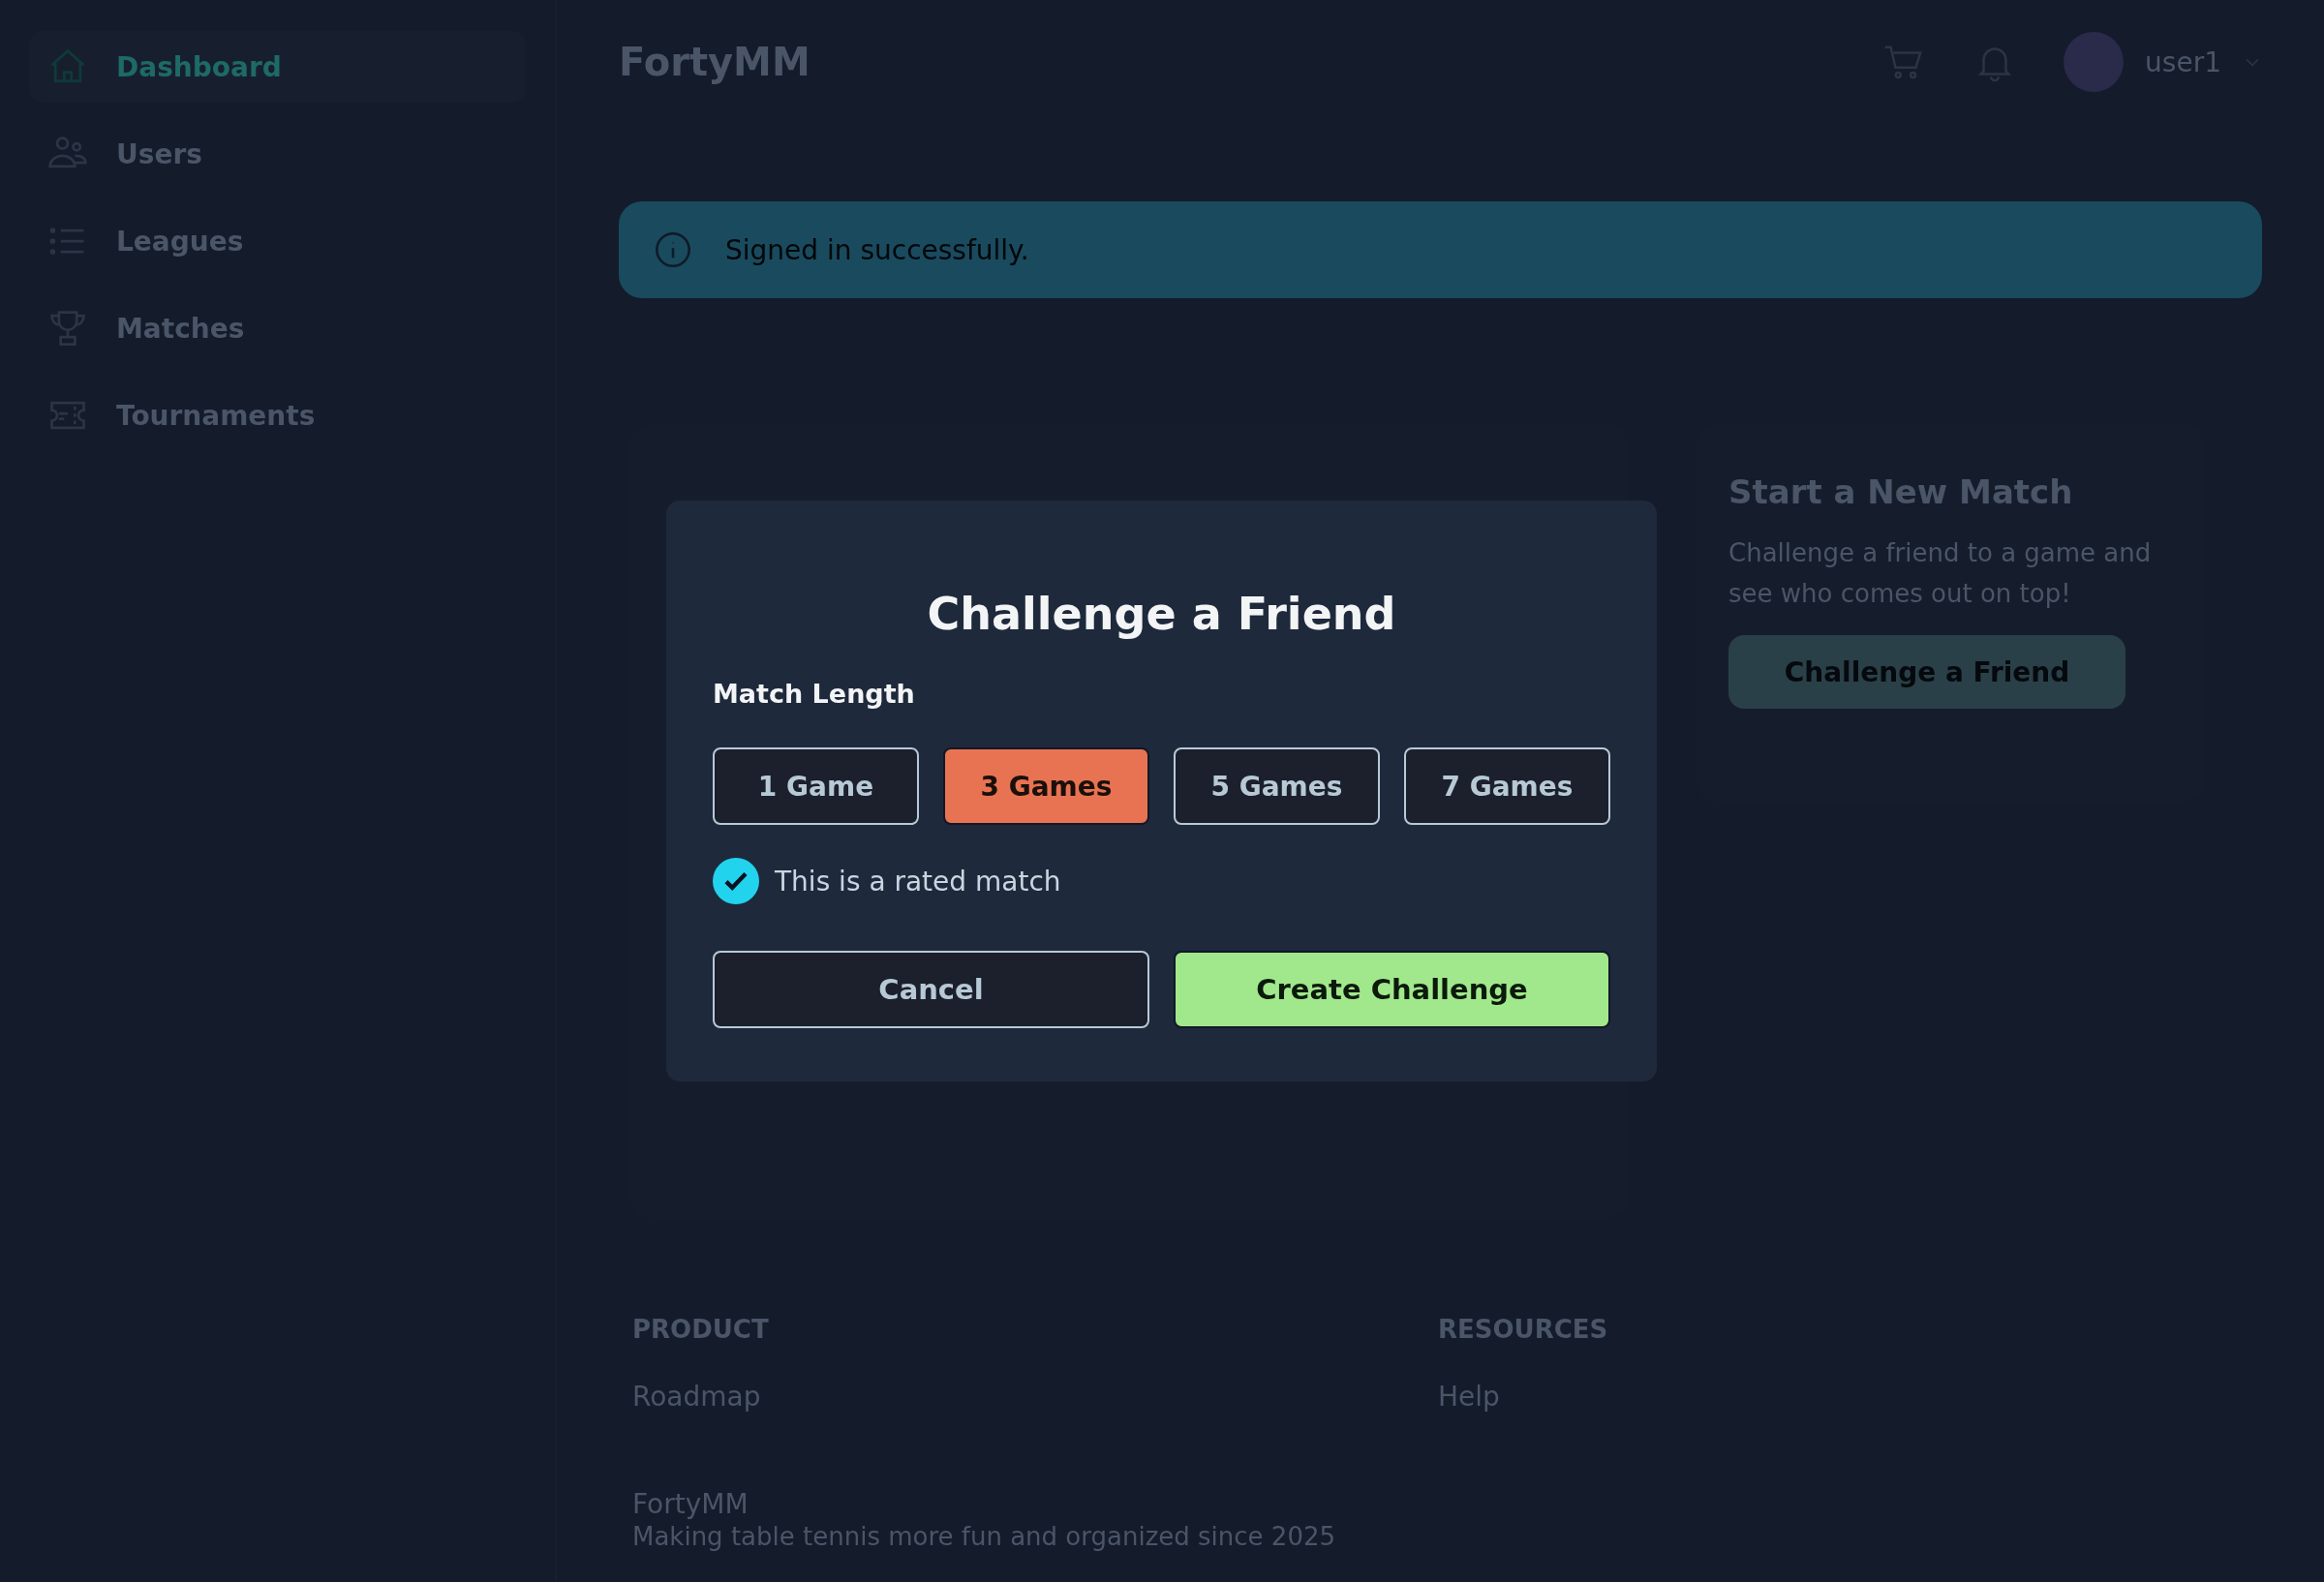  What do you see at coordinates (1035, 1397) in the screenshot?
I see `footer-link: Roadmap` at bounding box center [1035, 1397].